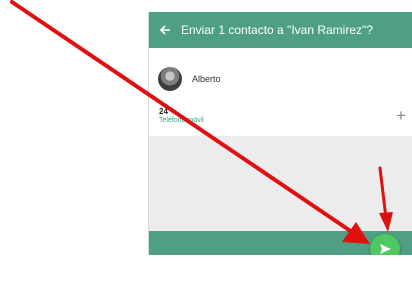 This screenshot has height=286, width=412. I want to click on send-icon, so click(385, 249).